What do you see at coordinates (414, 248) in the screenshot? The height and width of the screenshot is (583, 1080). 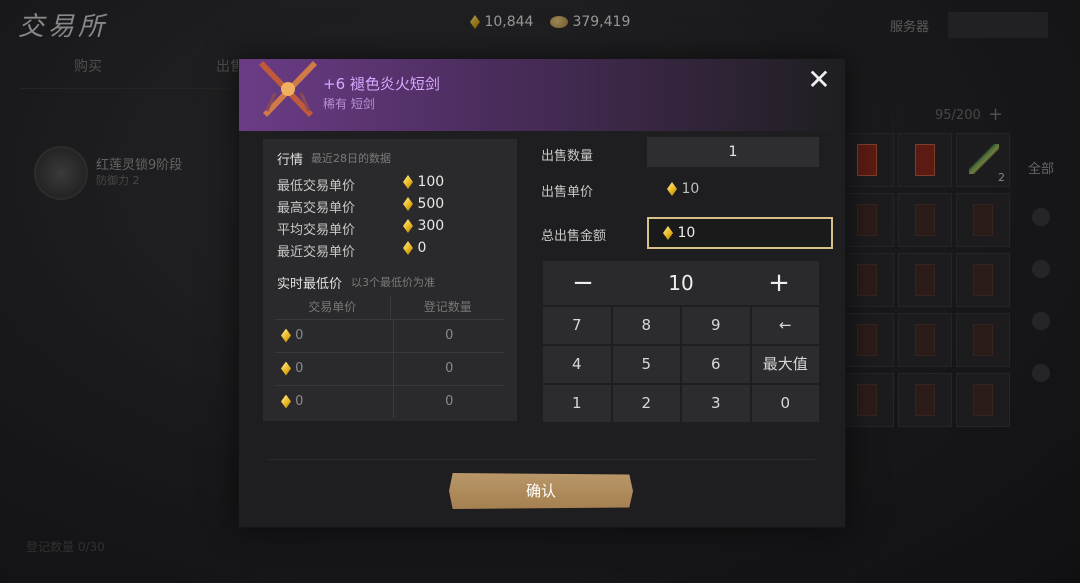 I see `recent-price-value: 0` at bounding box center [414, 248].